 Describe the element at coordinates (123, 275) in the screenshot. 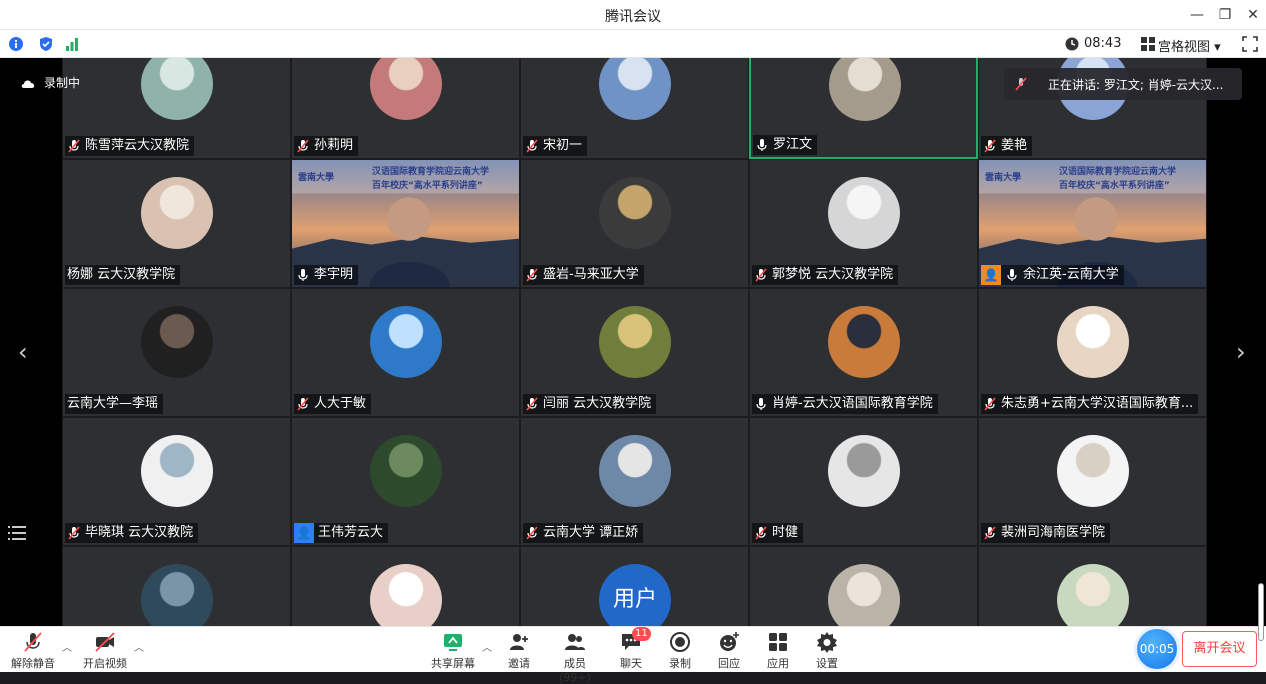

I see `participant-name: 杨娜 云大汉教学院` at that location.